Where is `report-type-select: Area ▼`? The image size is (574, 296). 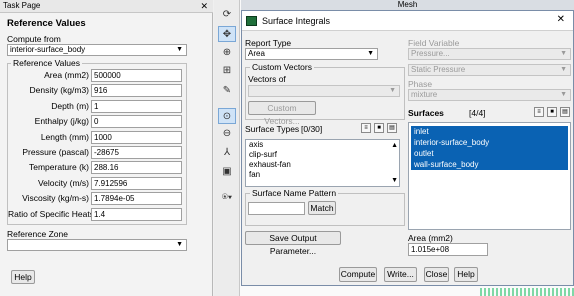 report-type-select: Area ▼ is located at coordinates (311, 54).